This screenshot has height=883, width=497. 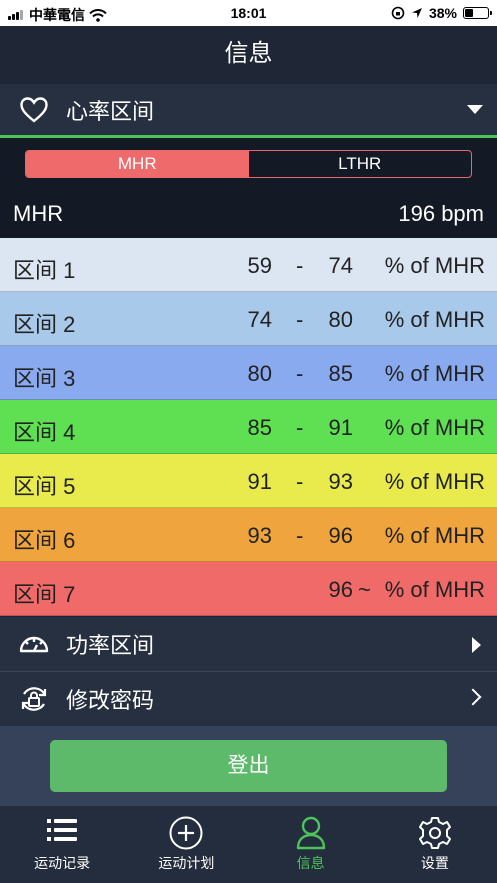 What do you see at coordinates (34, 110) in the screenshot?
I see `heart-icon` at bounding box center [34, 110].